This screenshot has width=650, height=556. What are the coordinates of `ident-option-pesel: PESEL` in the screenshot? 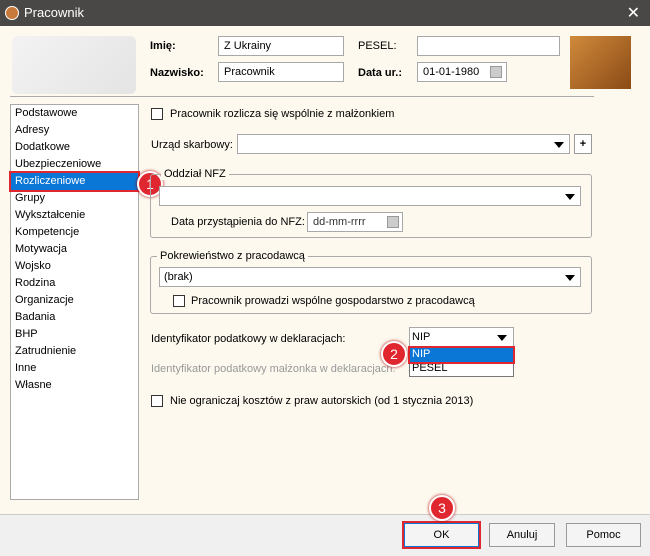 It's located at (461, 369).